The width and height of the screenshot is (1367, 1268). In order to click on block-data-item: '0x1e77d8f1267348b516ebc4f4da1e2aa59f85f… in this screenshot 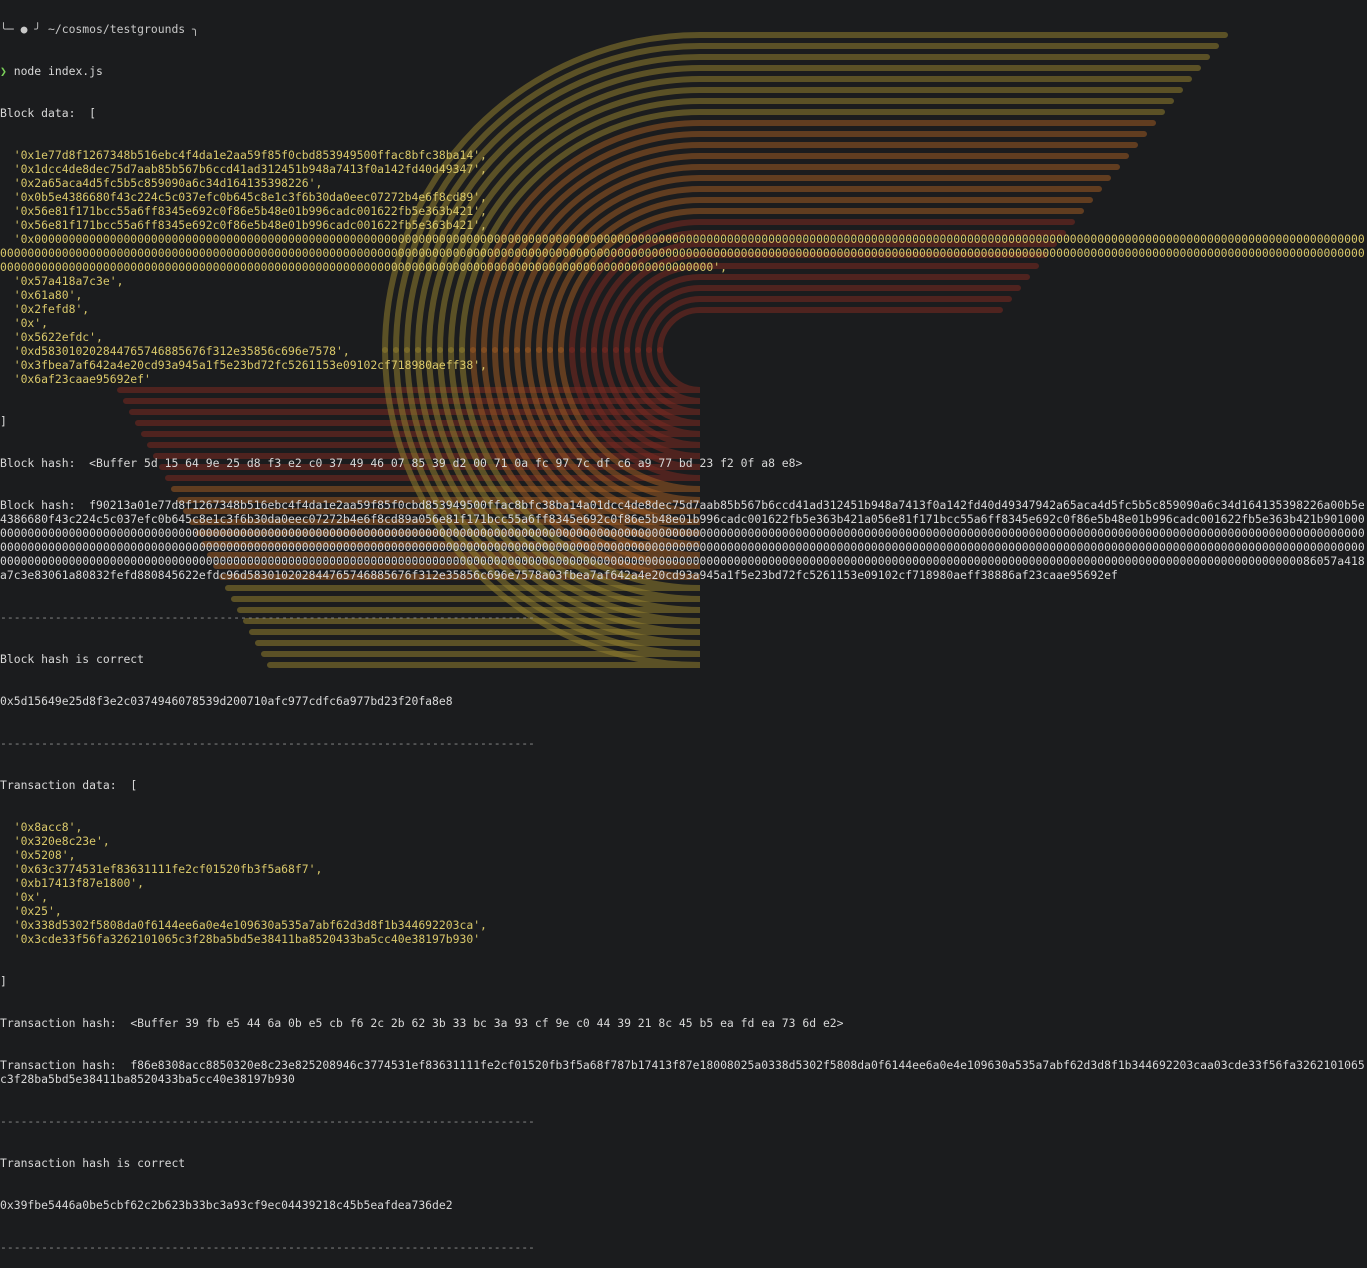, I will do `click(243, 155)`.